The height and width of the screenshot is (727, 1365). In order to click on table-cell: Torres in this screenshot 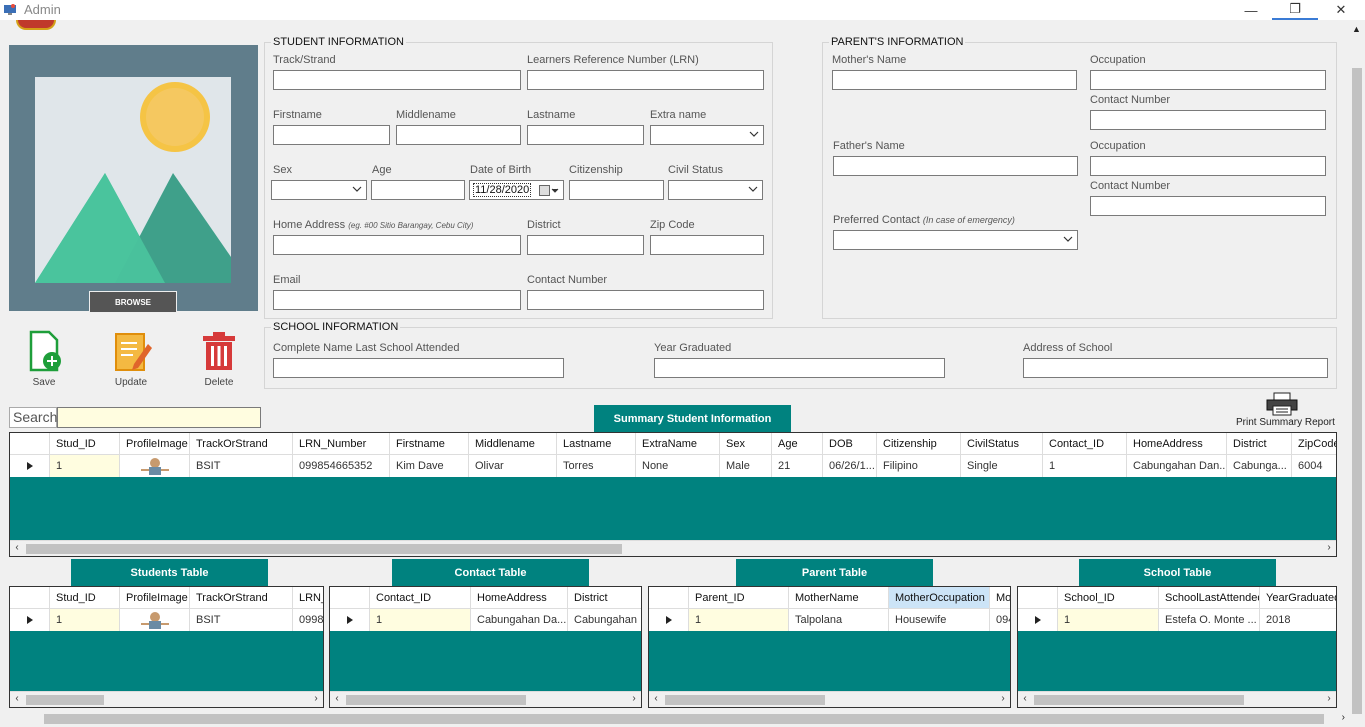, I will do `click(596, 466)`.